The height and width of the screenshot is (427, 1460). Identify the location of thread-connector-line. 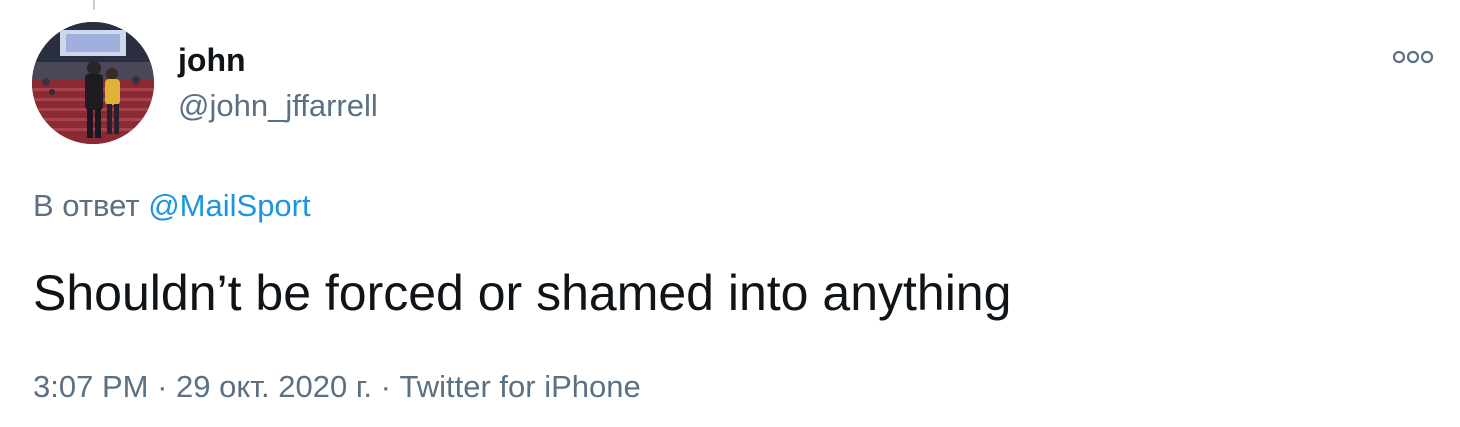
(94, 5).